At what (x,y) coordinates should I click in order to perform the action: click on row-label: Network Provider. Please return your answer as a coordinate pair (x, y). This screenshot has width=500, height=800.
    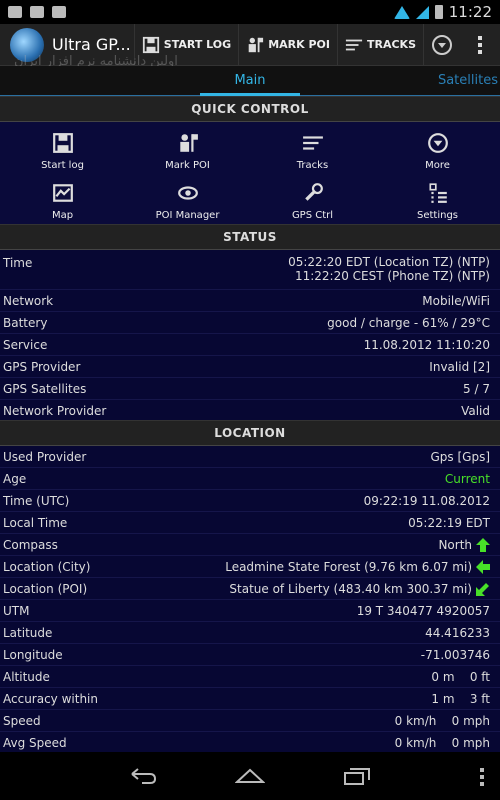
    Looking at the image, I should click on (55, 411).